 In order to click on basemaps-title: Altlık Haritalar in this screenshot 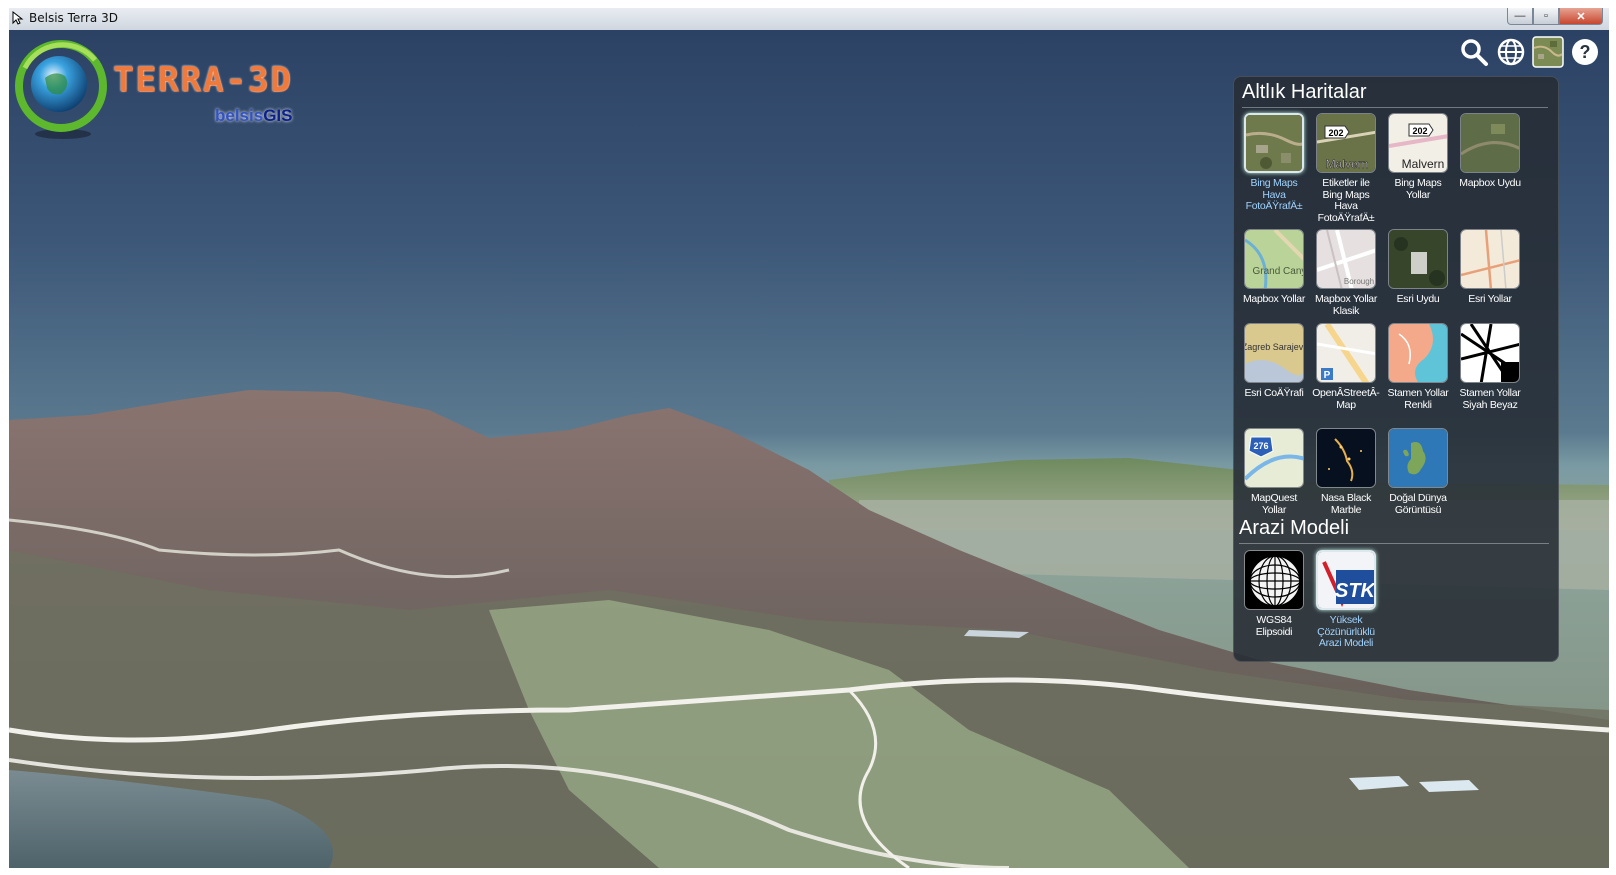, I will do `click(1304, 92)`.